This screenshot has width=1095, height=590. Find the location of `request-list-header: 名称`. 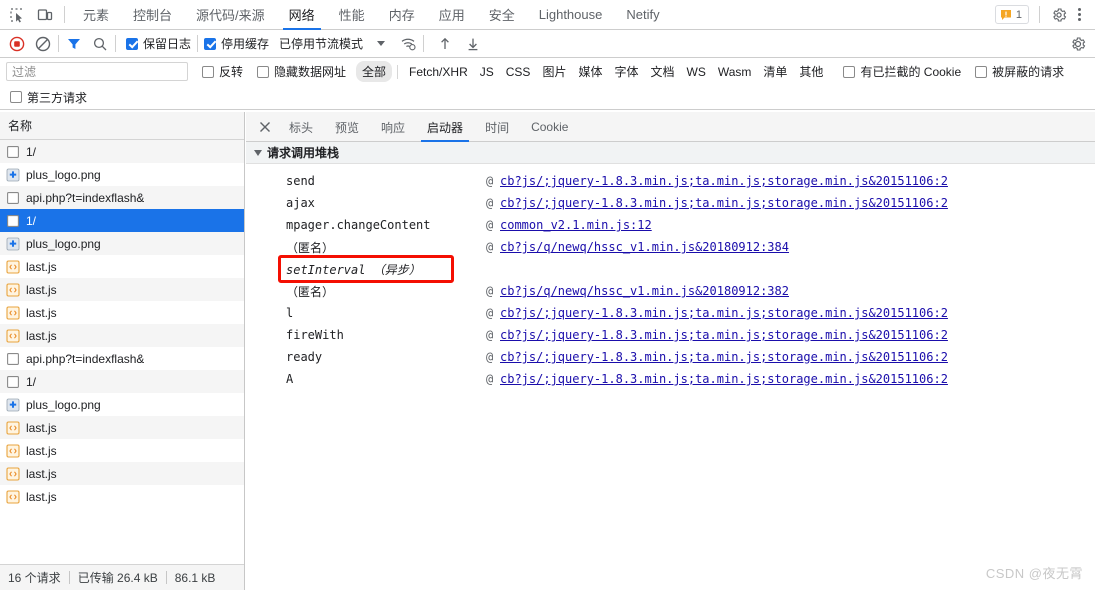

request-list-header: 名称 is located at coordinates (122, 126).